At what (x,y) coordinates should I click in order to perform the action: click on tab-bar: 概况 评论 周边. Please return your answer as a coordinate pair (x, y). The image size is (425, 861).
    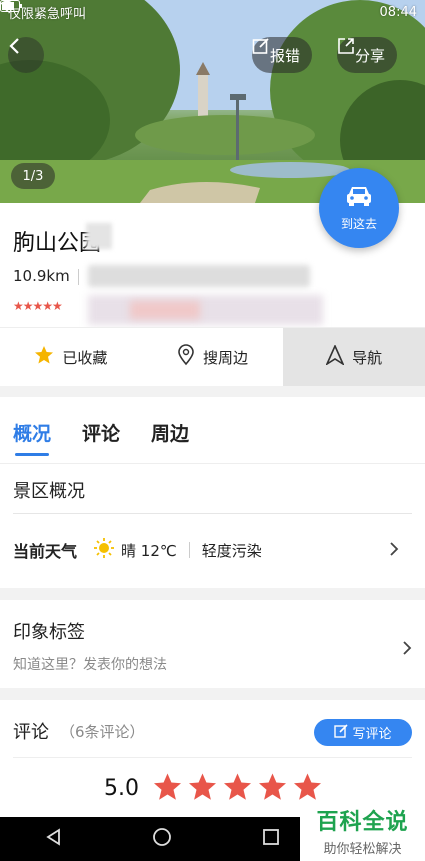
    Looking at the image, I should click on (101, 437).